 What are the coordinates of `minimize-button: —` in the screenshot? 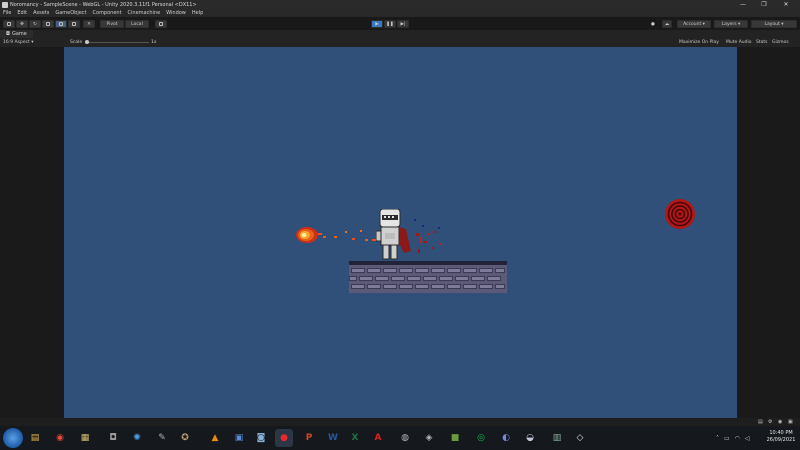 It's located at (743, 4).